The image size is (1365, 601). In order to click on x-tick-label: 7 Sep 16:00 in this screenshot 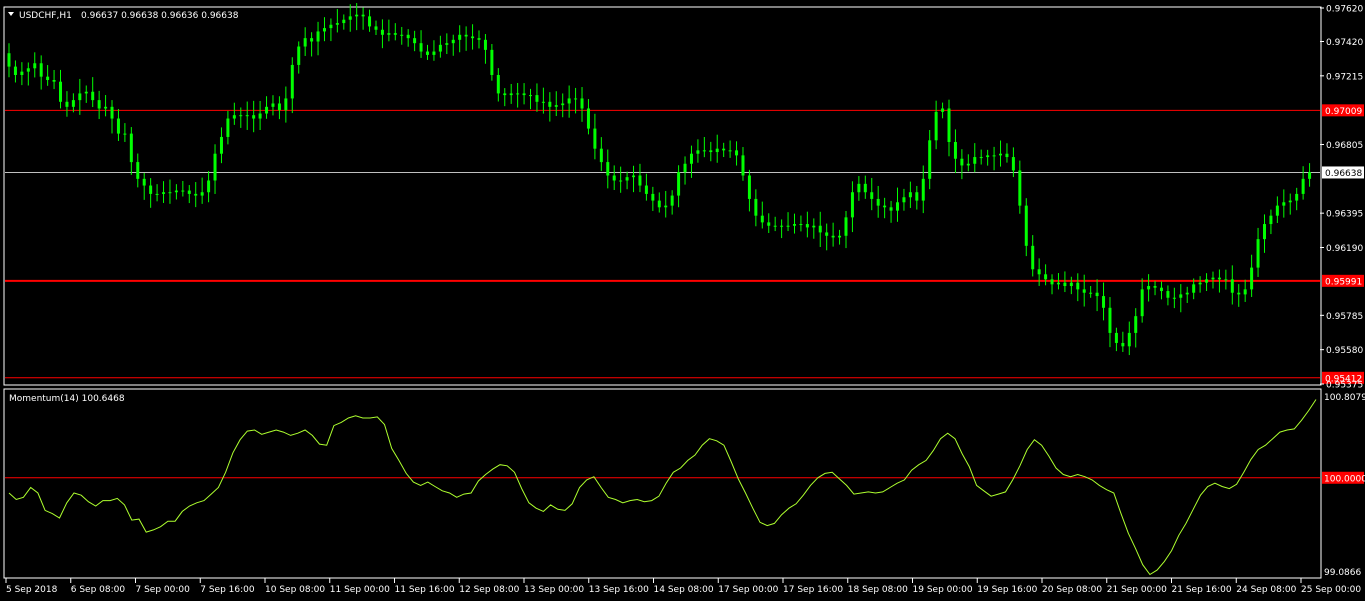, I will do `click(227, 590)`.